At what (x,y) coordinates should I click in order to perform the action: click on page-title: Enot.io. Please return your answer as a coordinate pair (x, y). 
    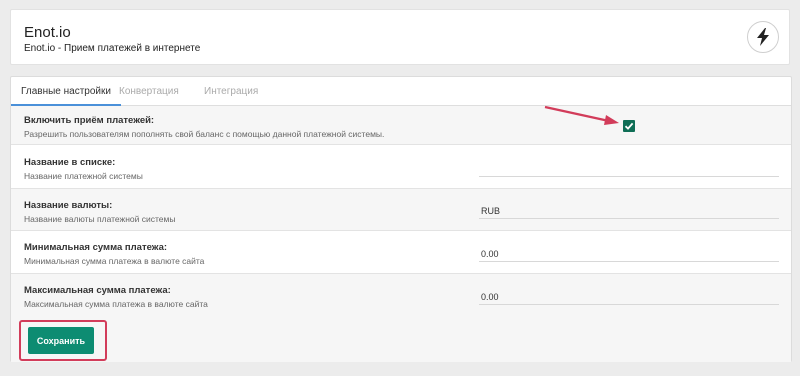
    Looking at the image, I should click on (47, 32).